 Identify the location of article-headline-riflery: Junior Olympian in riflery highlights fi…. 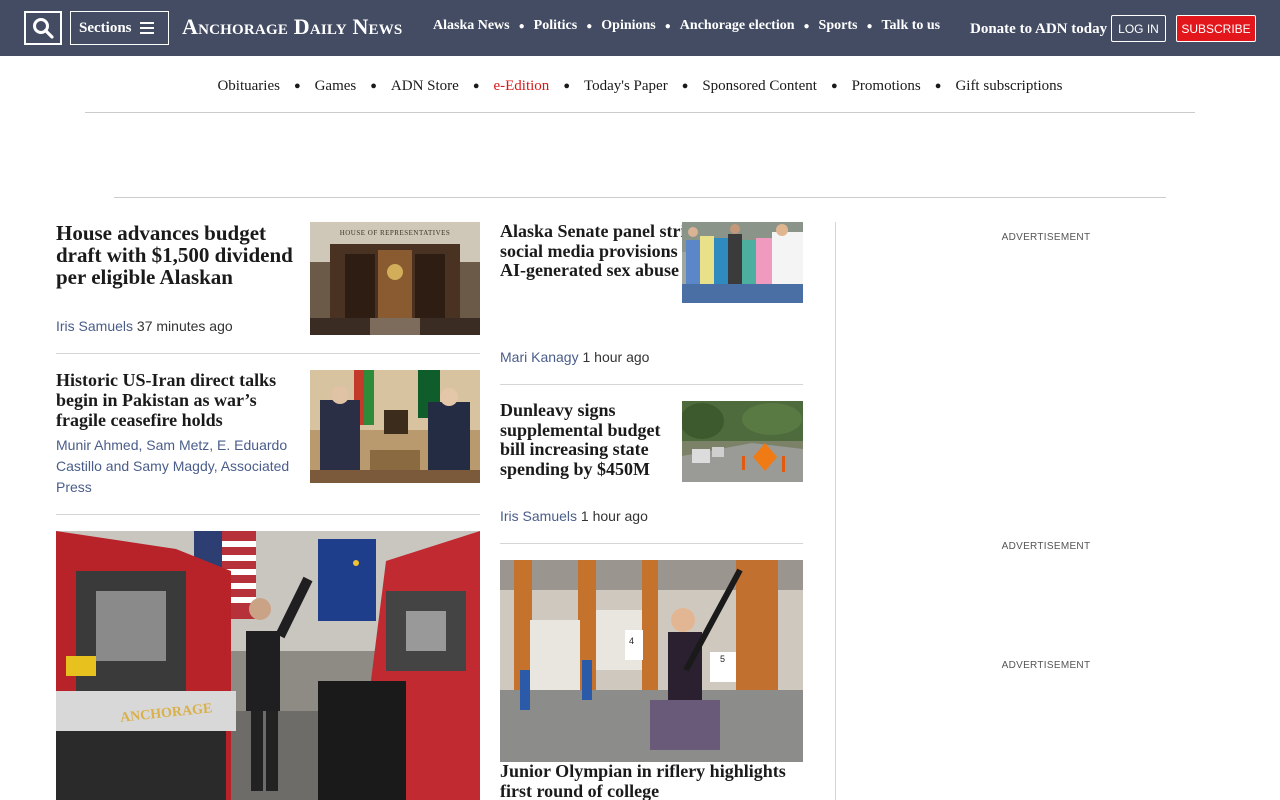
(650, 780).